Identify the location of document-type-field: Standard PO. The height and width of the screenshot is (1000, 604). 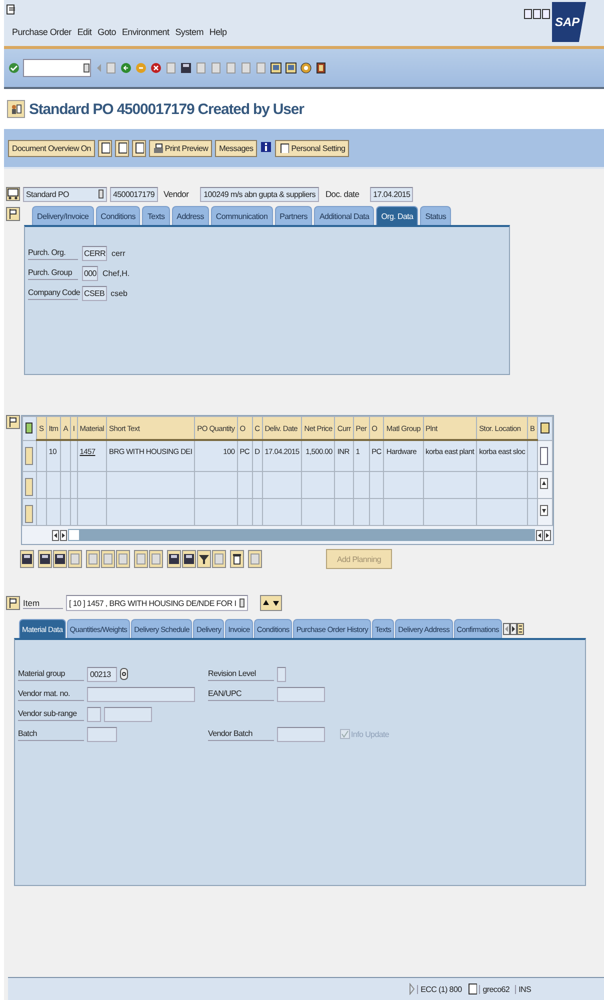
(65, 194).